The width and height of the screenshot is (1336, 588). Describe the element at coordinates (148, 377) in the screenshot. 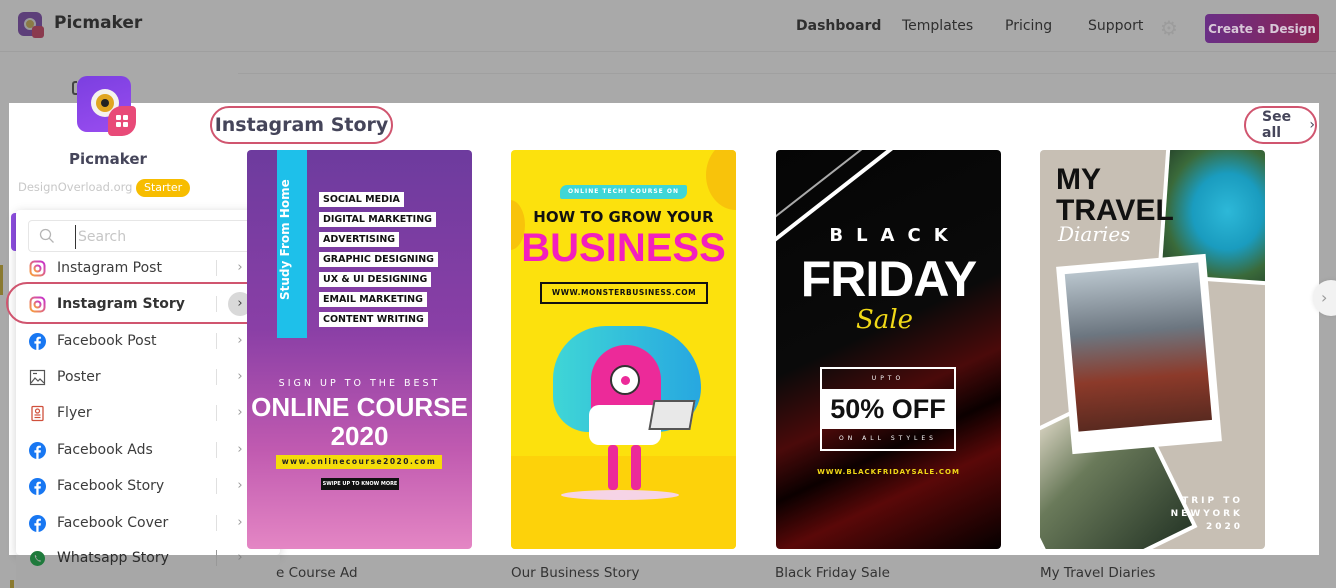

I see `menu-item-poster: Poster ›` at that location.